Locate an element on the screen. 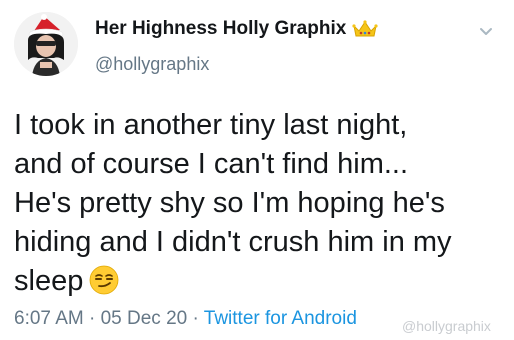 The width and height of the screenshot is (514, 340). tweet-line: sleep is located at coordinates (49, 281).